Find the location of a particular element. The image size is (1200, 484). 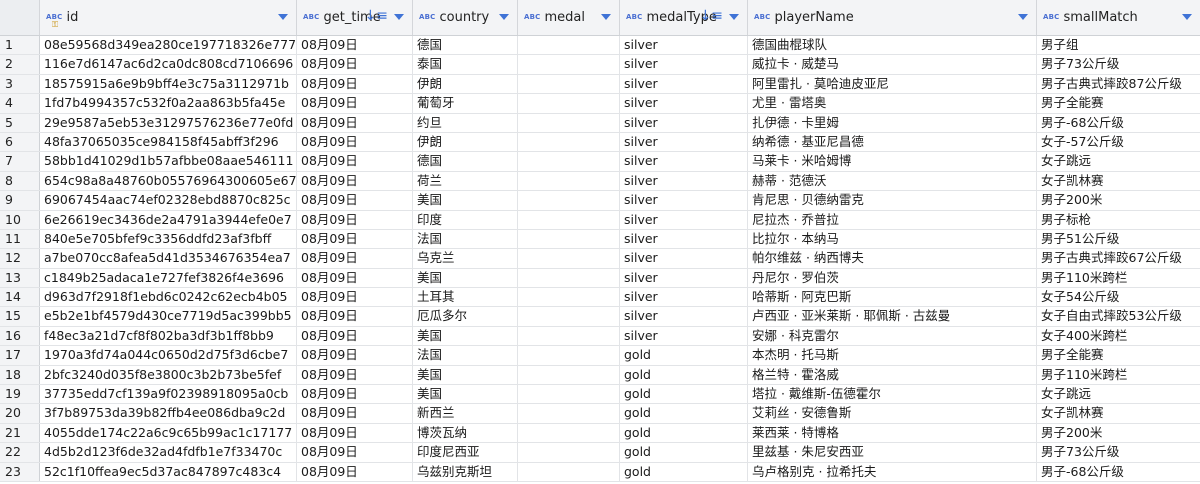

cell-id: 08e59568d349ea280ce197718326e777 is located at coordinates (168, 45).